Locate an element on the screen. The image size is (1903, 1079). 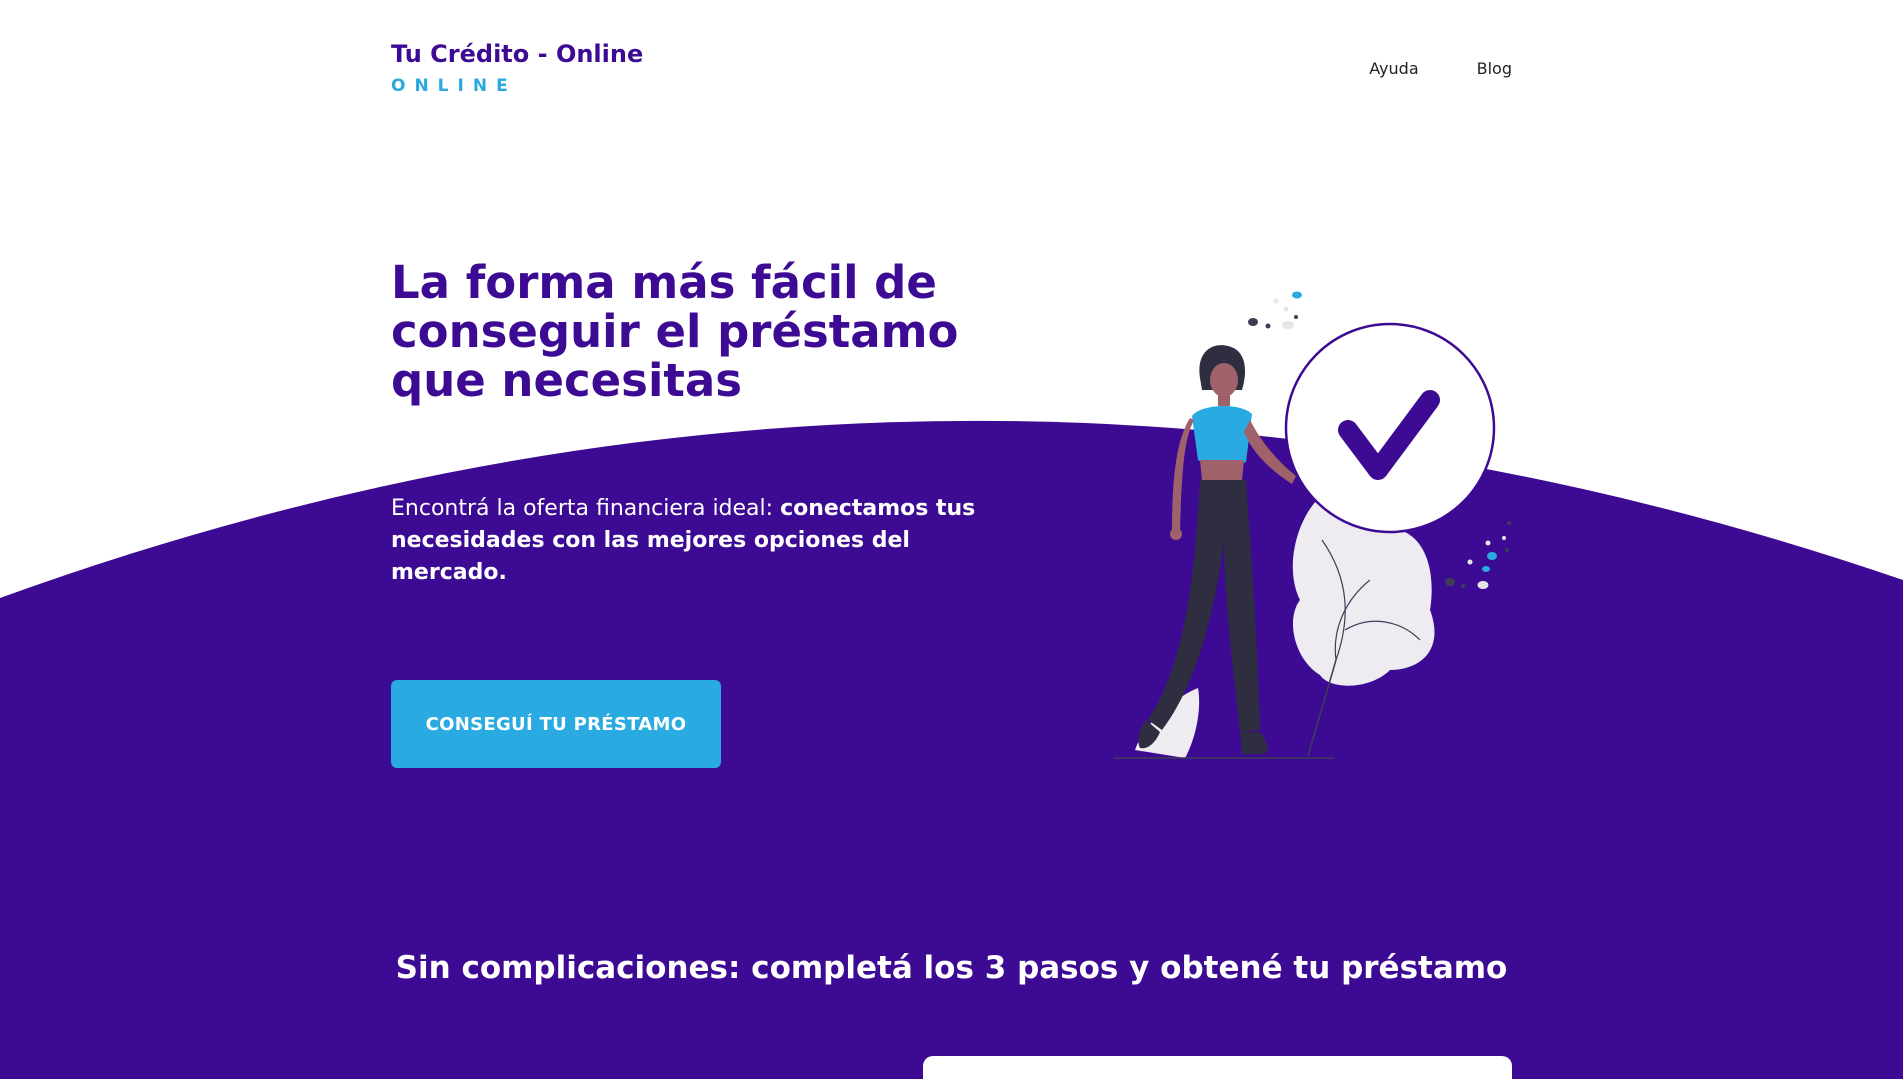
checkmark-circle-icon is located at coordinates (1390, 428).